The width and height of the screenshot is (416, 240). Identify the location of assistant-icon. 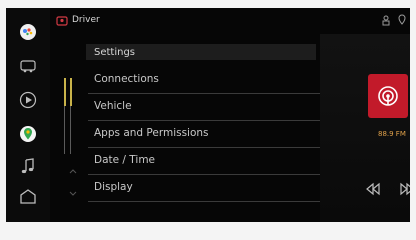
(28, 32).